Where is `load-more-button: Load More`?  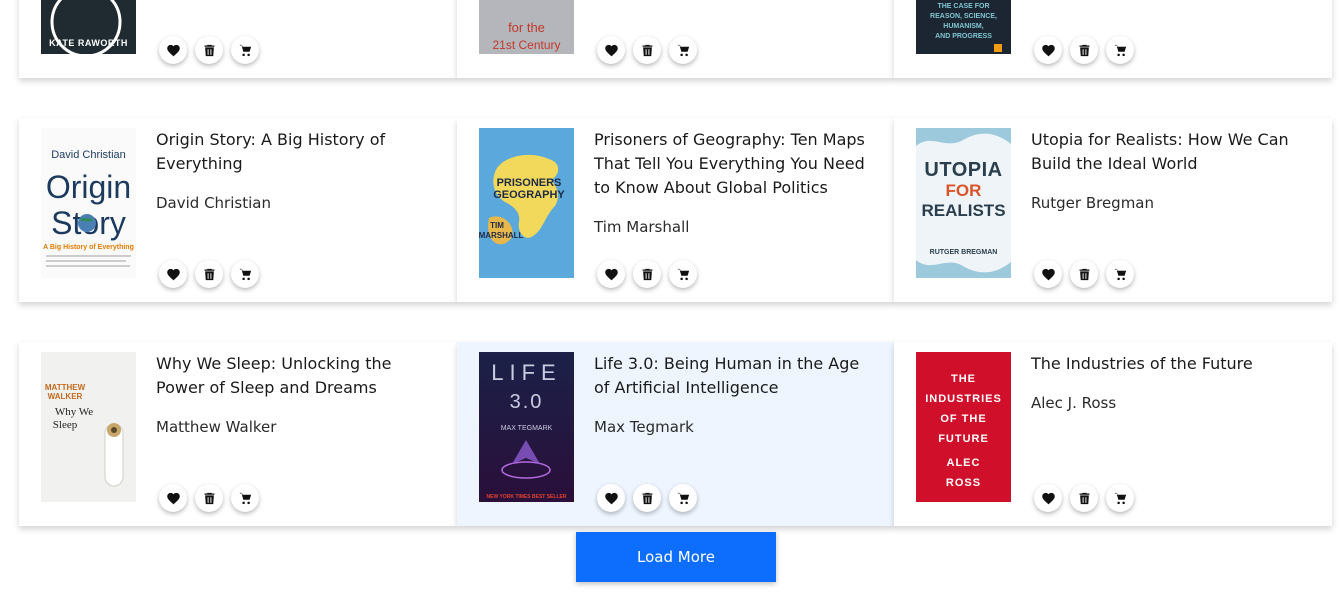
load-more-button: Load More is located at coordinates (676, 557).